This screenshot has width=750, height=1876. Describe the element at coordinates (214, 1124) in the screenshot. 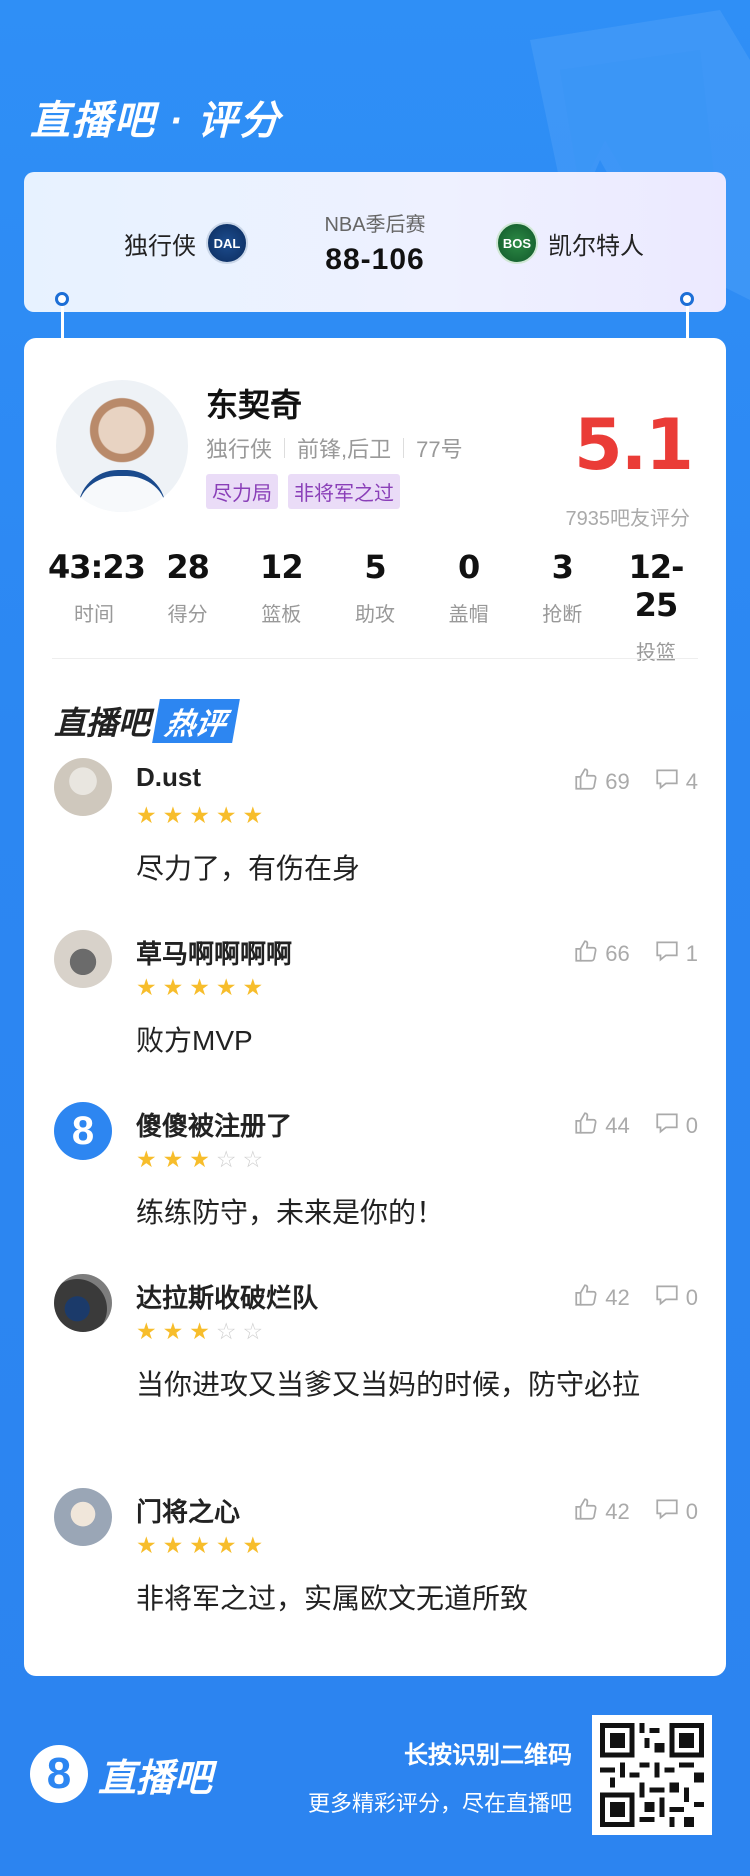

I see `comment-username: 傻傻被注册了` at that location.